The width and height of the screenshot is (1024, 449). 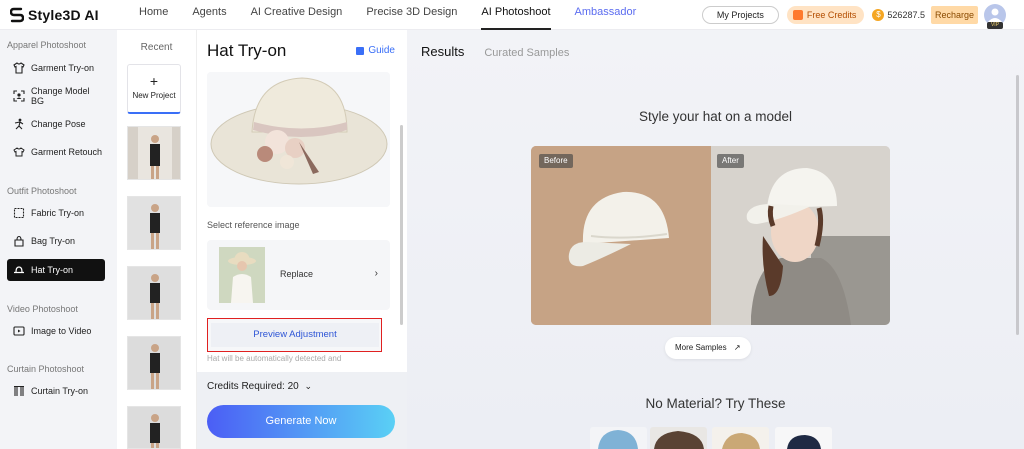 What do you see at coordinates (360, 50) in the screenshot?
I see `book-icon` at bounding box center [360, 50].